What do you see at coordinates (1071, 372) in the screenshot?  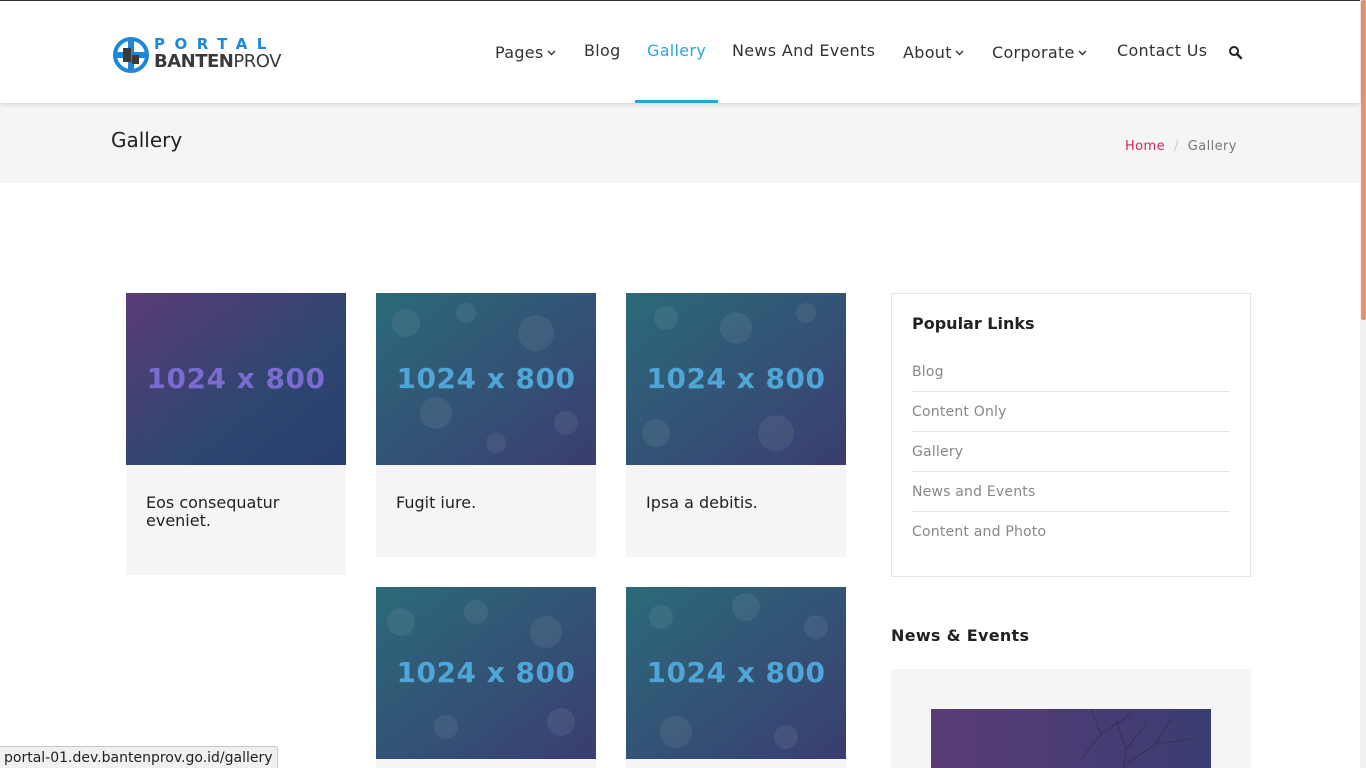 I see `popular-link-blog: Blog` at bounding box center [1071, 372].